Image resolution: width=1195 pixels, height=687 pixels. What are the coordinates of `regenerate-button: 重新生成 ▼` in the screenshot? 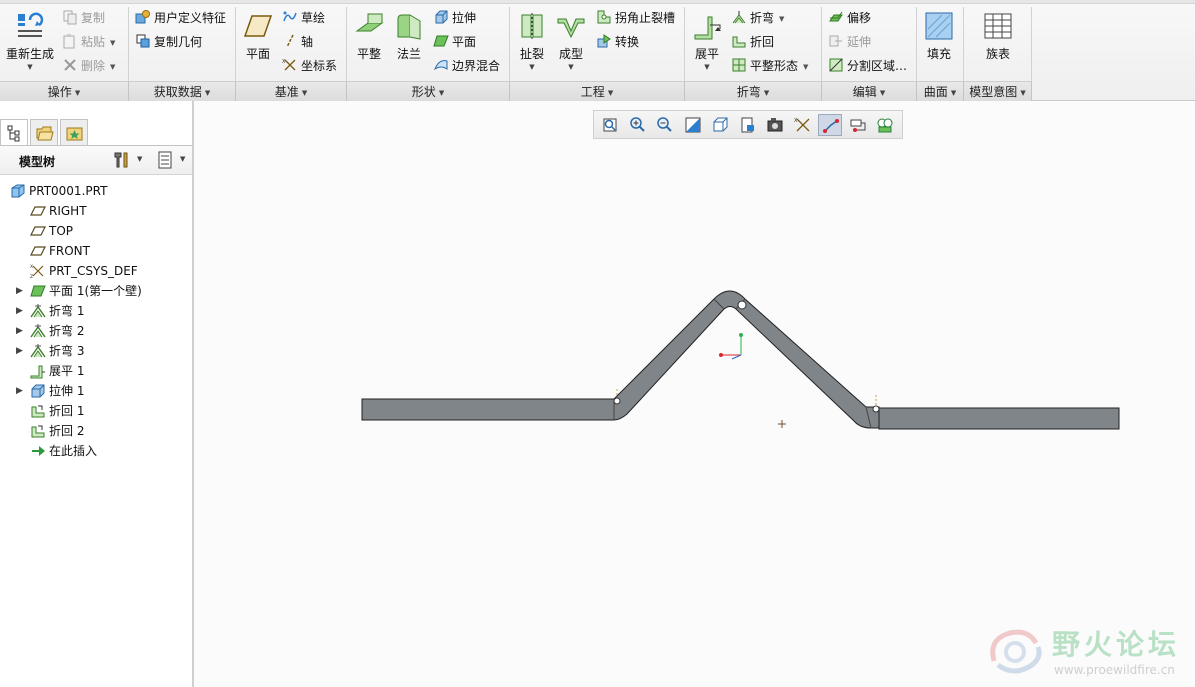 It's located at (30, 44).